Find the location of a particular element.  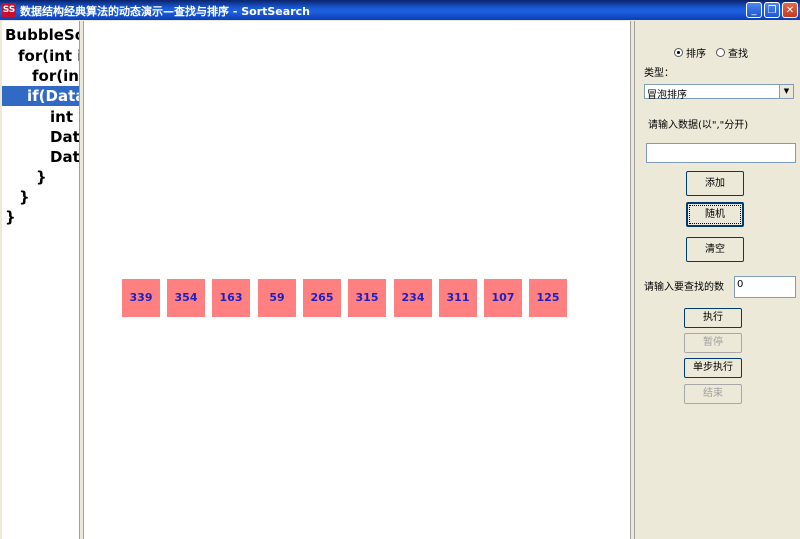

sort-radio: 排序 is located at coordinates (690, 52).